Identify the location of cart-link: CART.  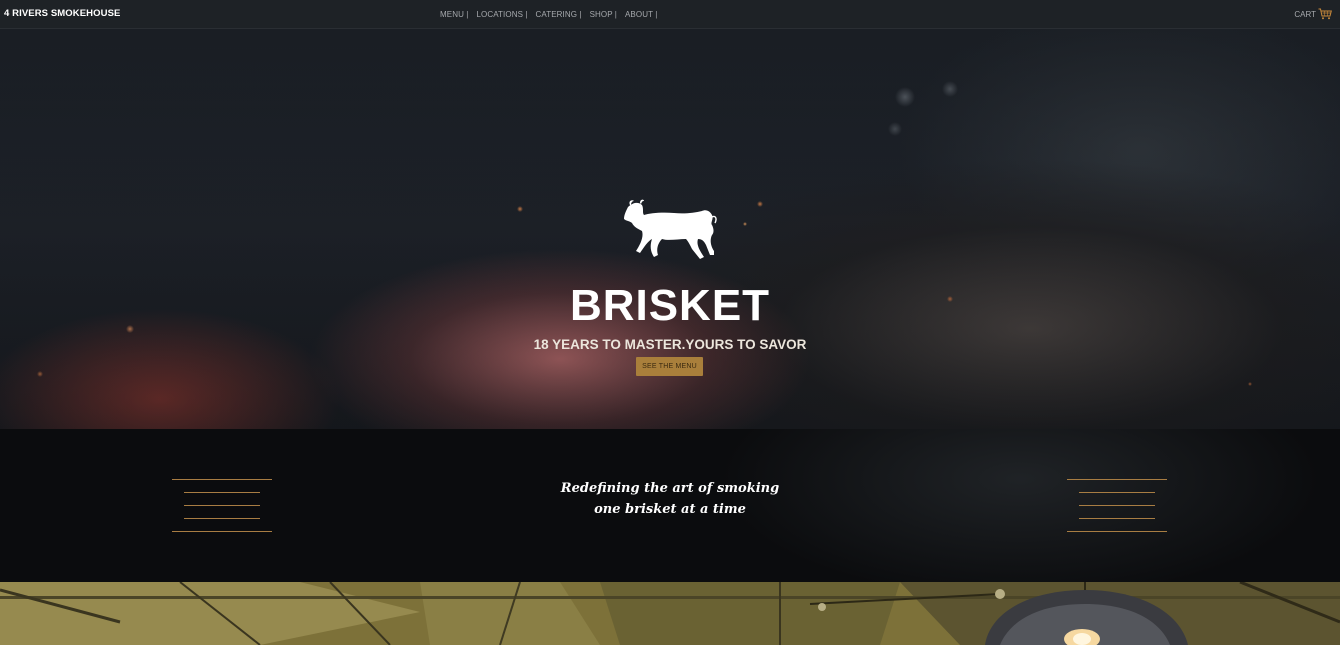
(1313, 14).